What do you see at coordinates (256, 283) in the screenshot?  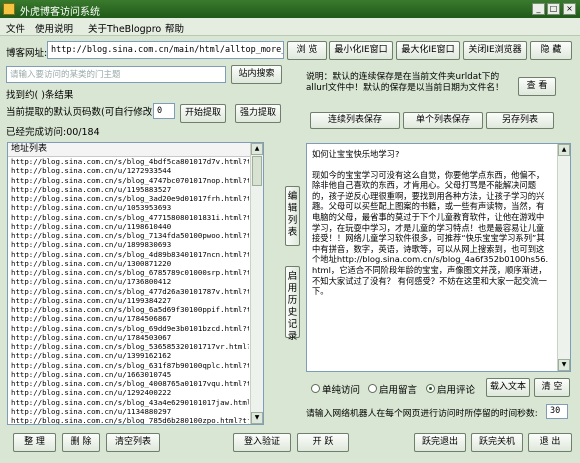 I see `url-list-scrollbar: ▲ ▼` at bounding box center [256, 283].